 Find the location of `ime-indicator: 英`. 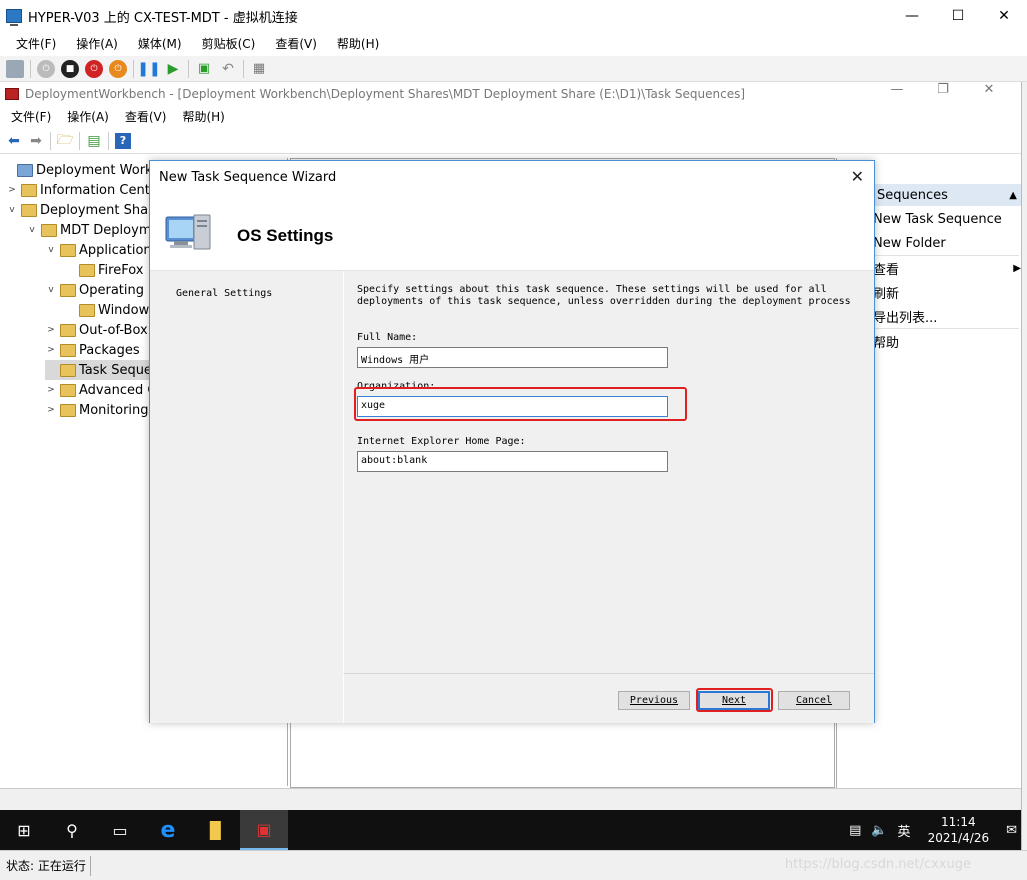

ime-indicator: 英 is located at coordinates (904, 830).